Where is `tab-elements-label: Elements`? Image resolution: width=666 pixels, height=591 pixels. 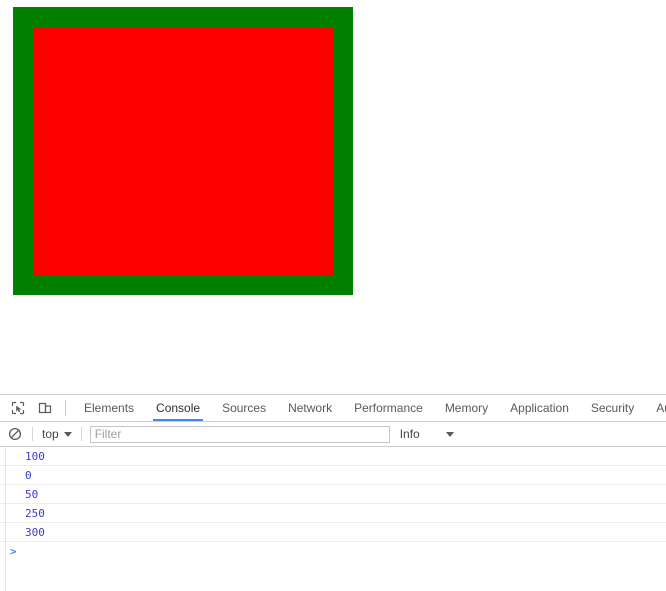 tab-elements-label: Elements is located at coordinates (109, 408).